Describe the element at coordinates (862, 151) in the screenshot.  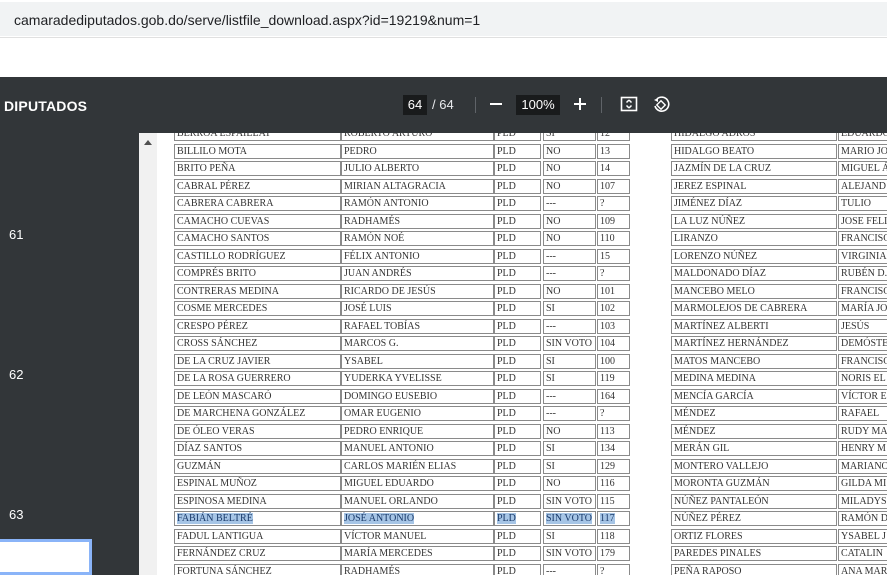
I see `first-name-cell: MARIO JO` at that location.